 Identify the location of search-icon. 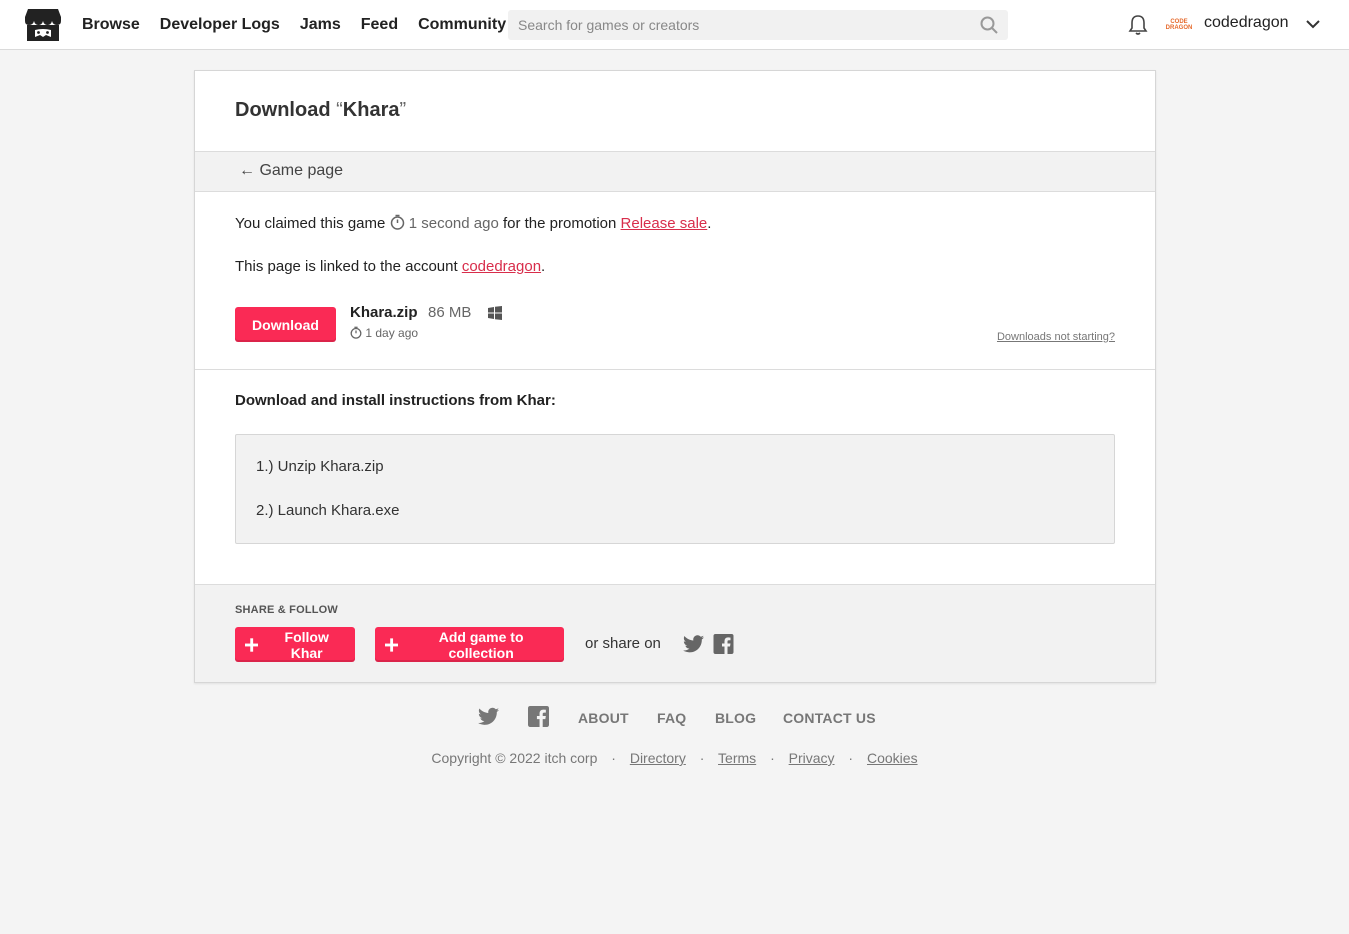
(989, 25).